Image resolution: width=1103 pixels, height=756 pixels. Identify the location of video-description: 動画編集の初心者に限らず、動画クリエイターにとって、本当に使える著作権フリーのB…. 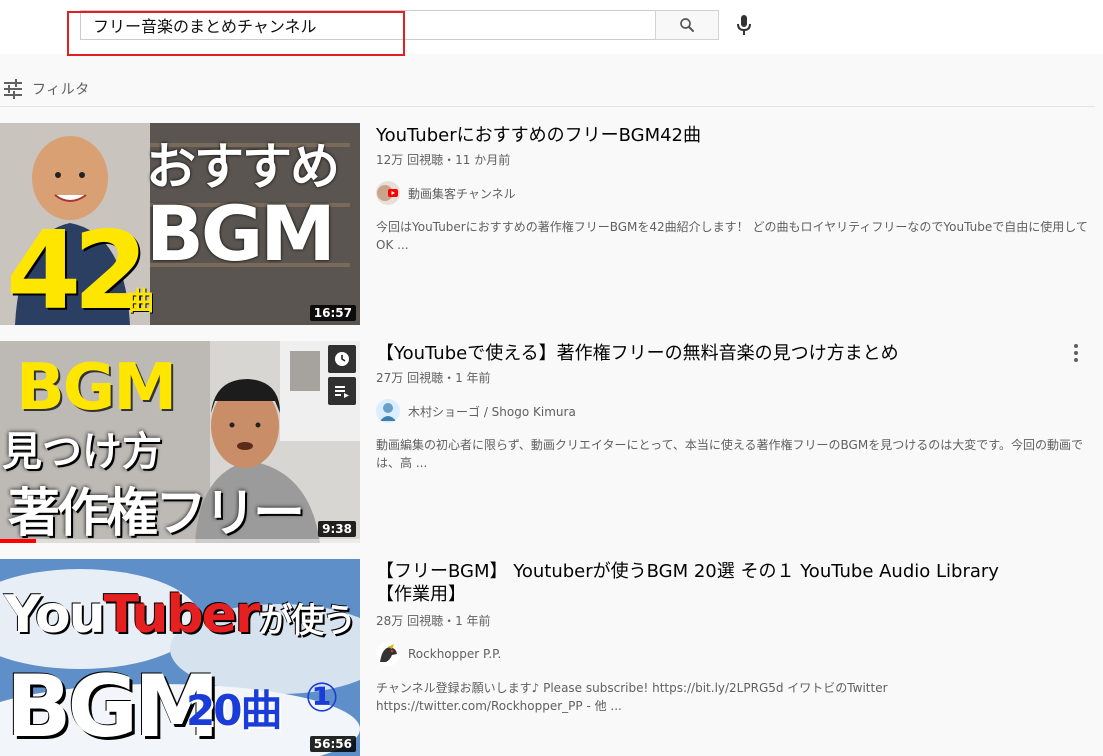
(729, 454).